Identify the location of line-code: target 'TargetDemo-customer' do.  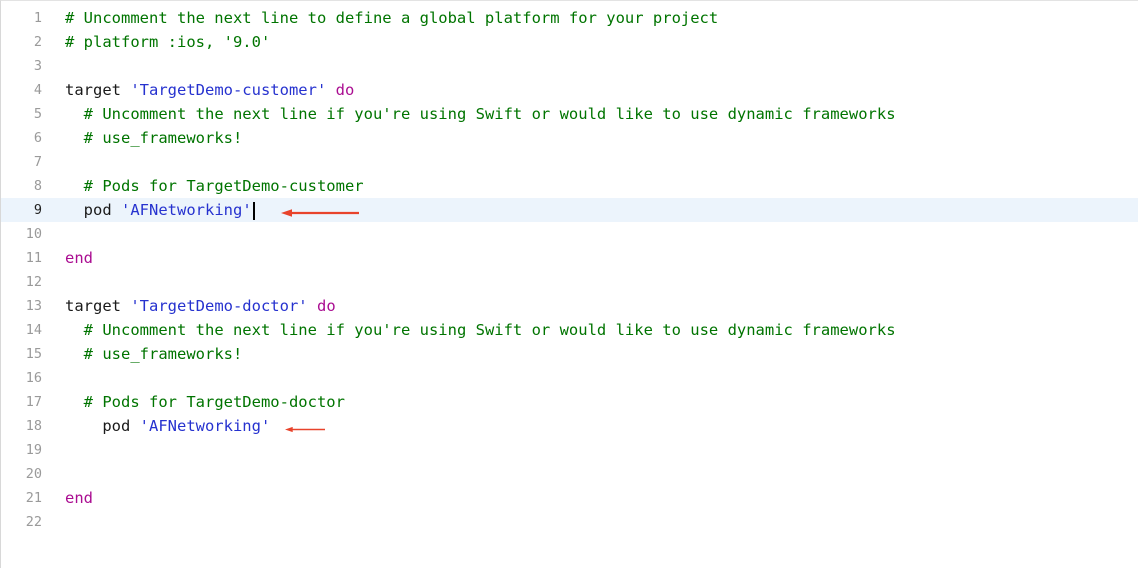
(209, 90).